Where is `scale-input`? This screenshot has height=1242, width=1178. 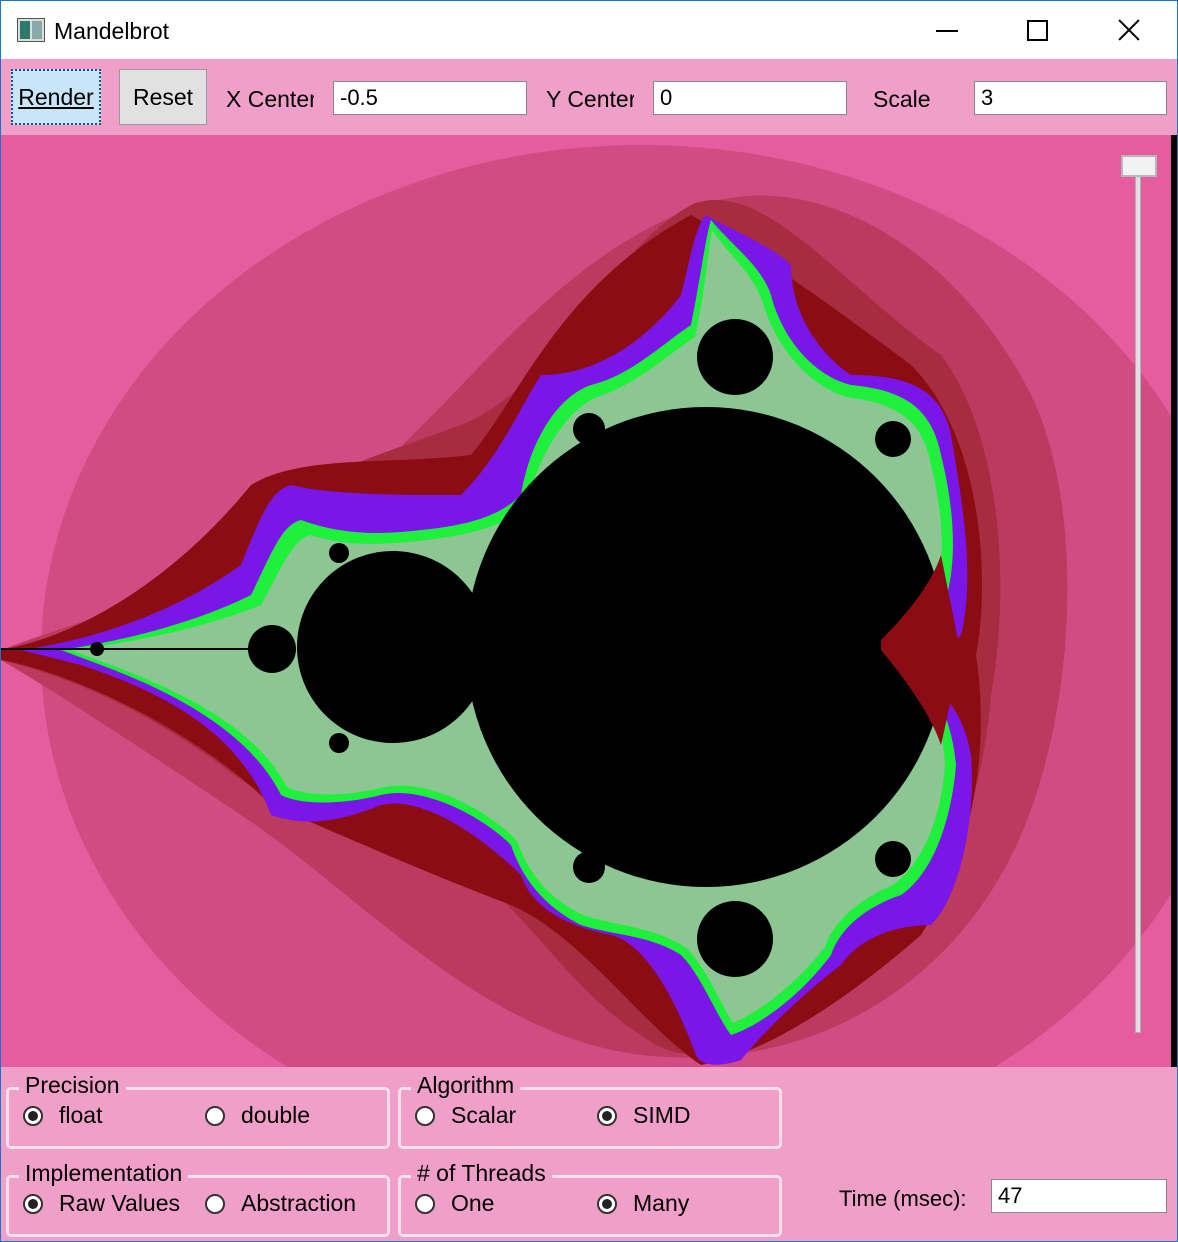
scale-input is located at coordinates (1070, 98).